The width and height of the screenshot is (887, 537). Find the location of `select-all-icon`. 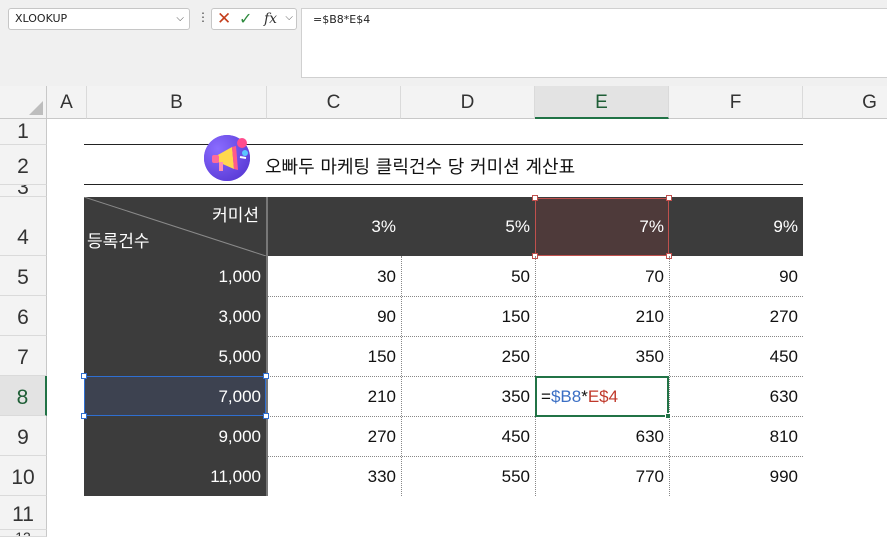

select-all-icon is located at coordinates (36, 108).